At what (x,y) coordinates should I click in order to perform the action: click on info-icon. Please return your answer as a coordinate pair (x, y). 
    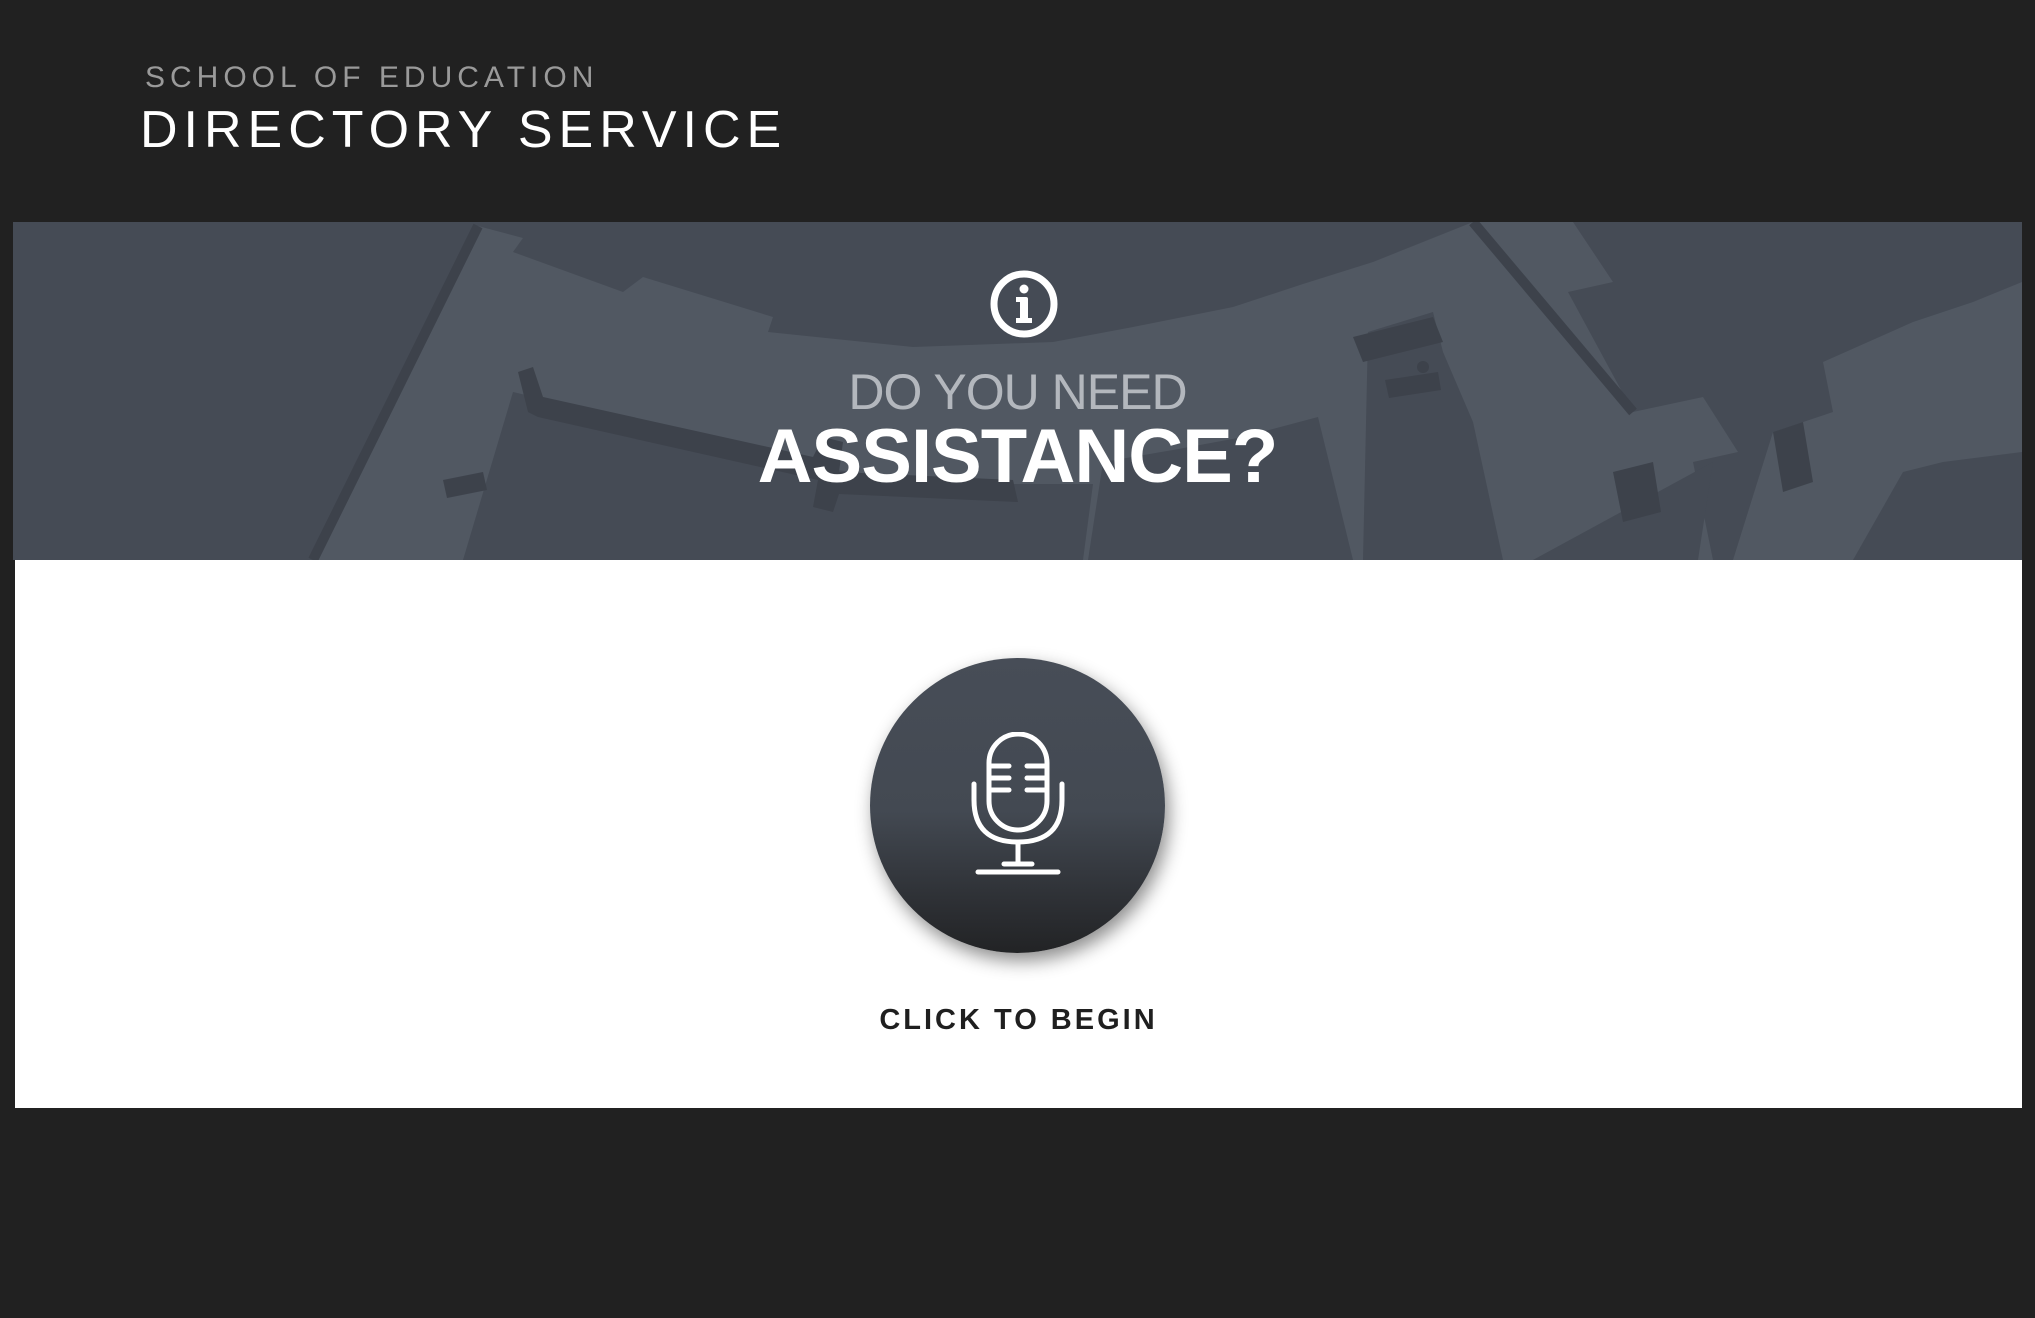
    Looking at the image, I should click on (1024, 304).